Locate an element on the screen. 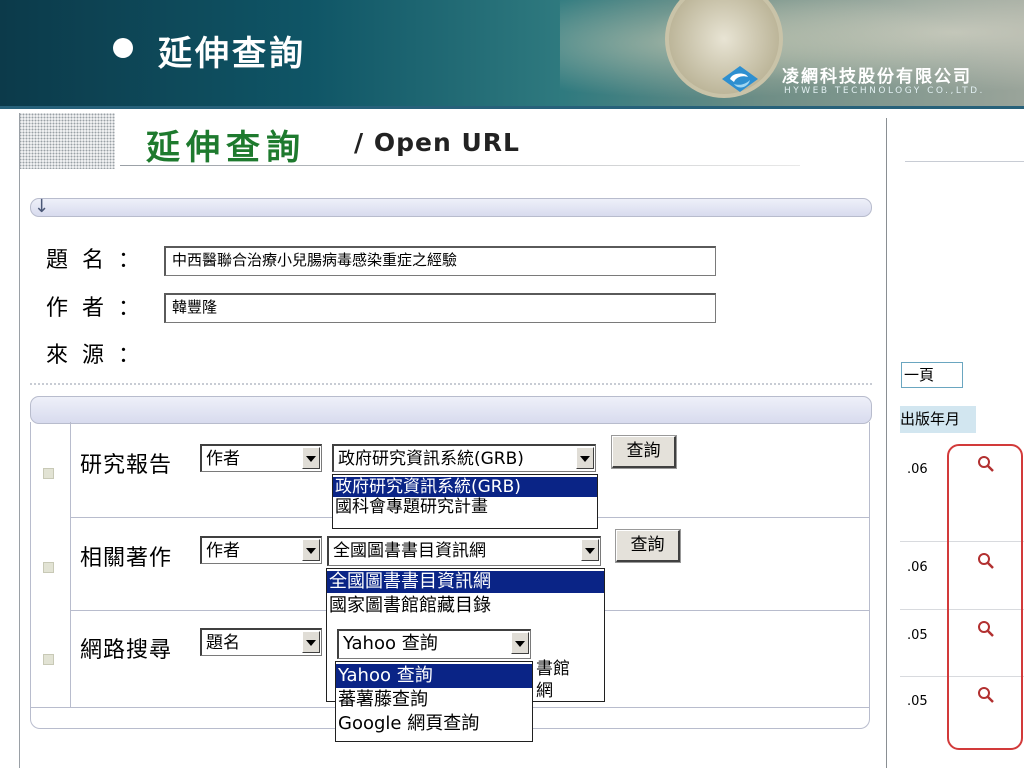  search-button-related: 查詢 is located at coordinates (648, 546).